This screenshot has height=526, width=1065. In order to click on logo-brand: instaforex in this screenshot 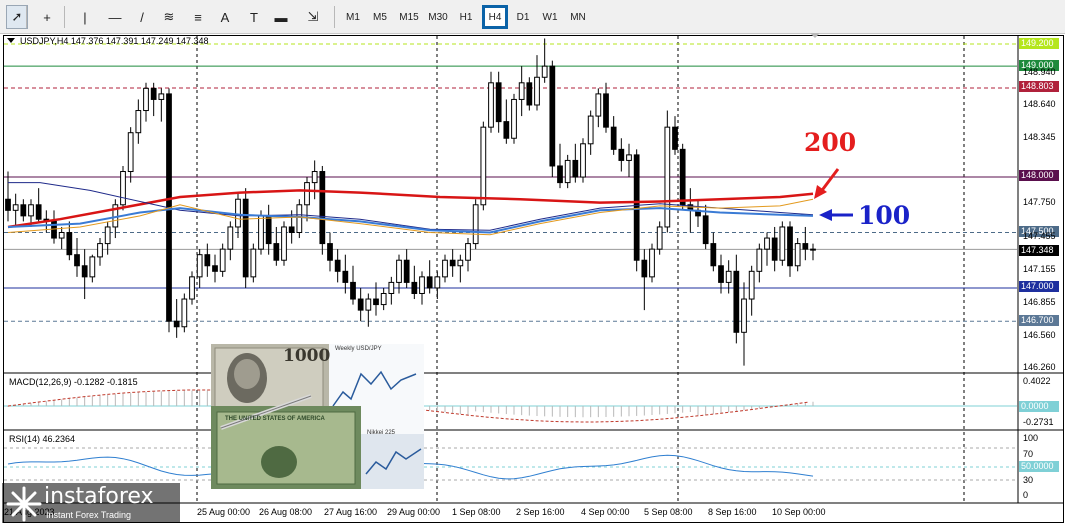, I will do `click(99, 496)`.